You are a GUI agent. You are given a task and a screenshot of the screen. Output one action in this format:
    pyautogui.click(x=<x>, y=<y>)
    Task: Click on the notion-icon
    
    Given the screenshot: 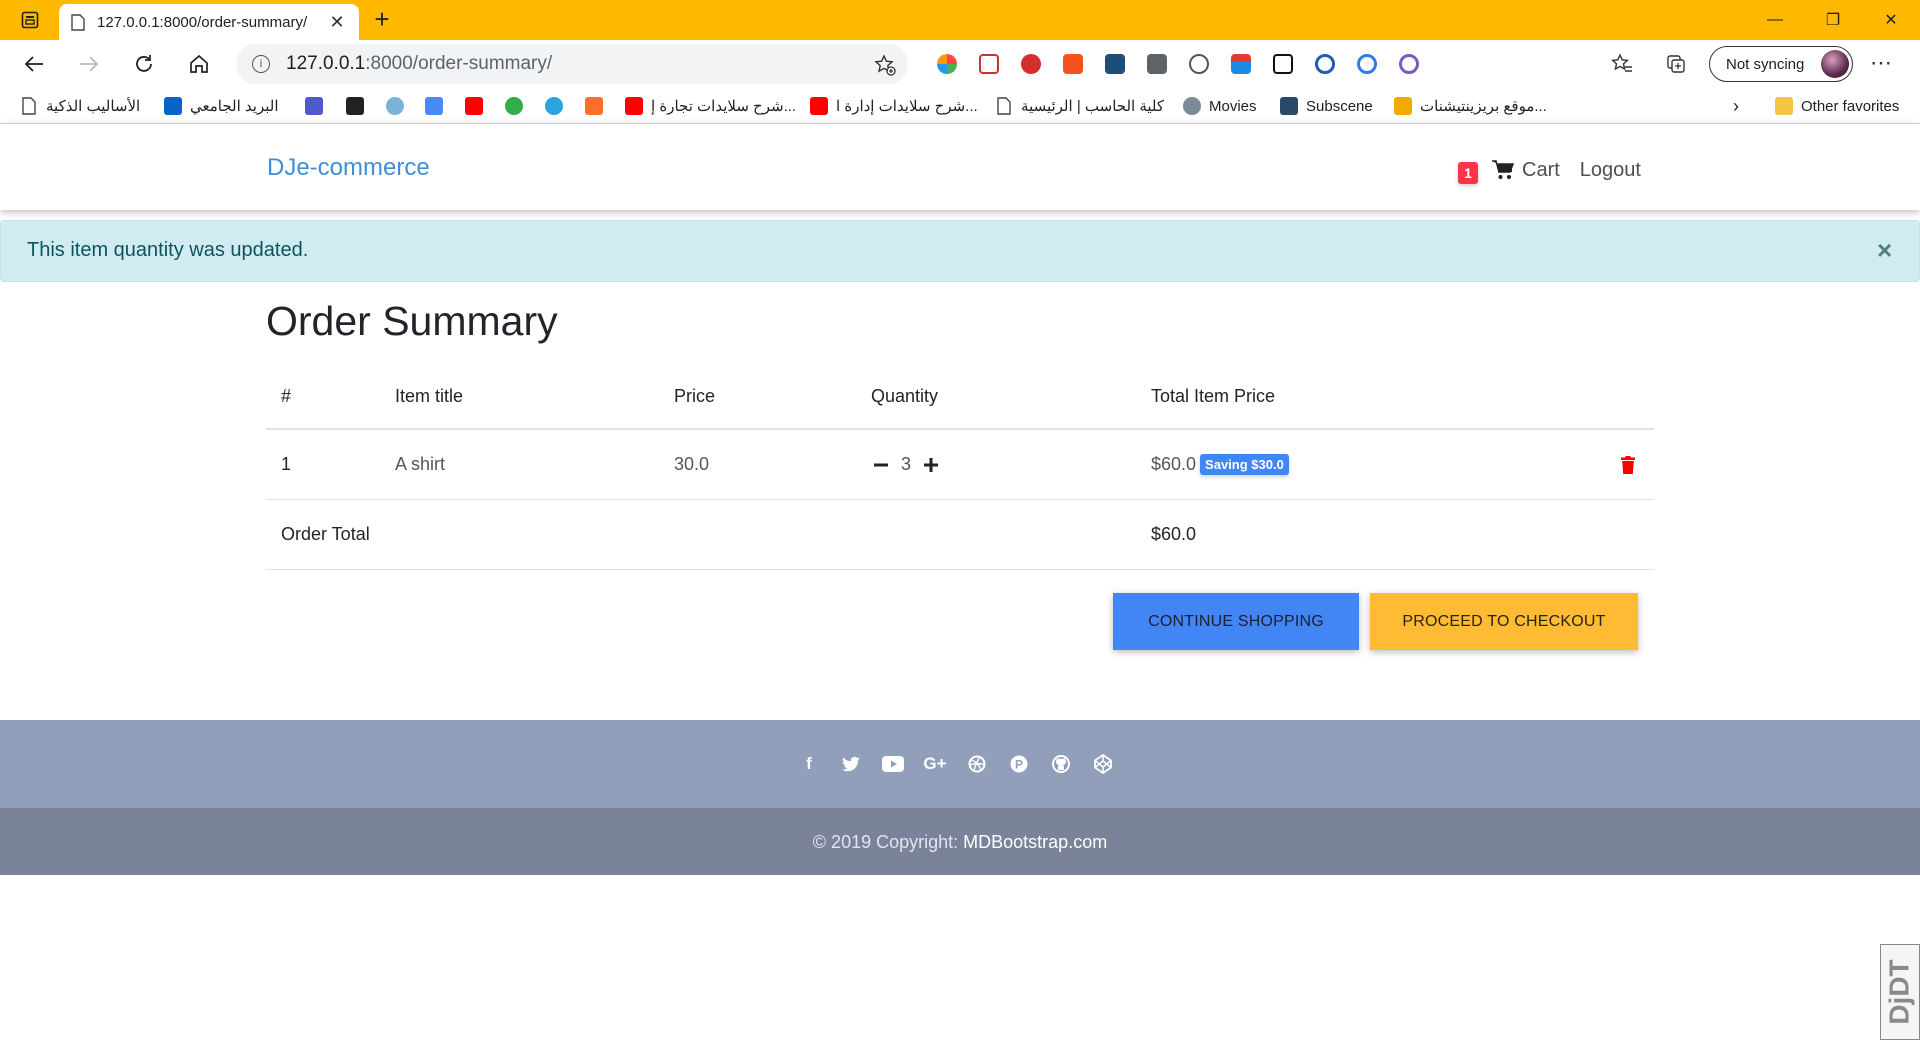 What is the action you would take?
    pyautogui.click(x=1283, y=64)
    